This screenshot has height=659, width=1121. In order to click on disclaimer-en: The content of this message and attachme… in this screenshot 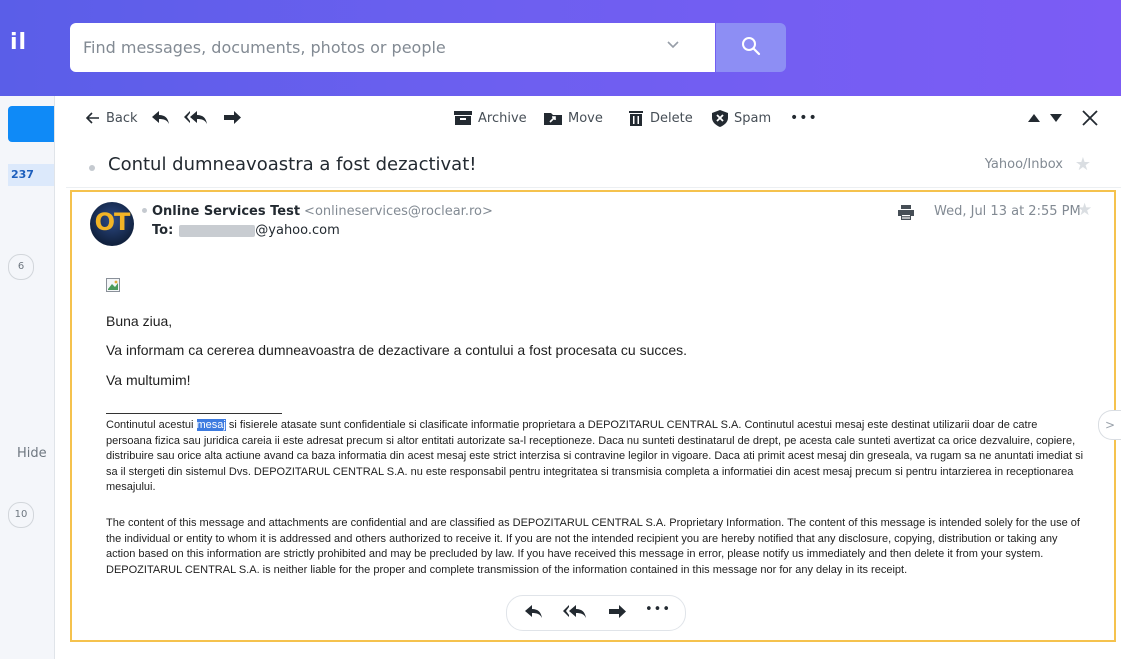, I will do `click(593, 546)`.